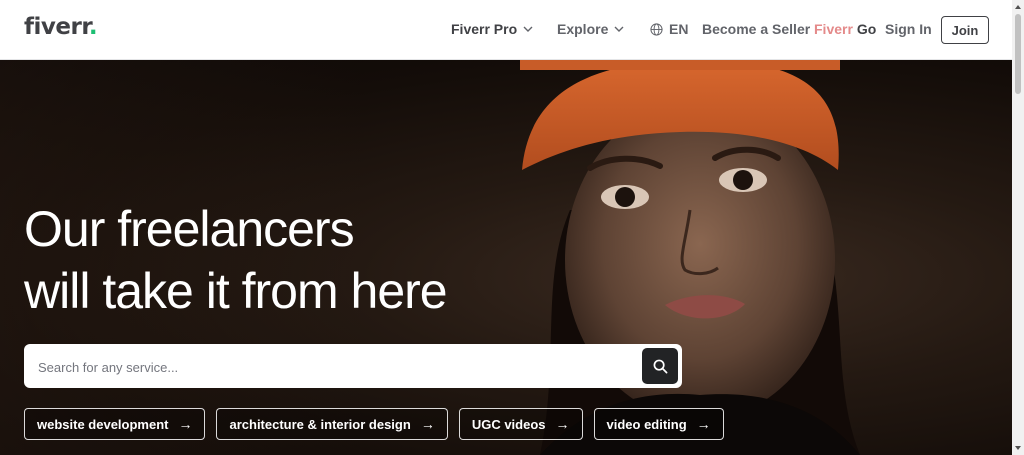 The height and width of the screenshot is (455, 1024). I want to click on language-selector: EN, so click(669, 29).